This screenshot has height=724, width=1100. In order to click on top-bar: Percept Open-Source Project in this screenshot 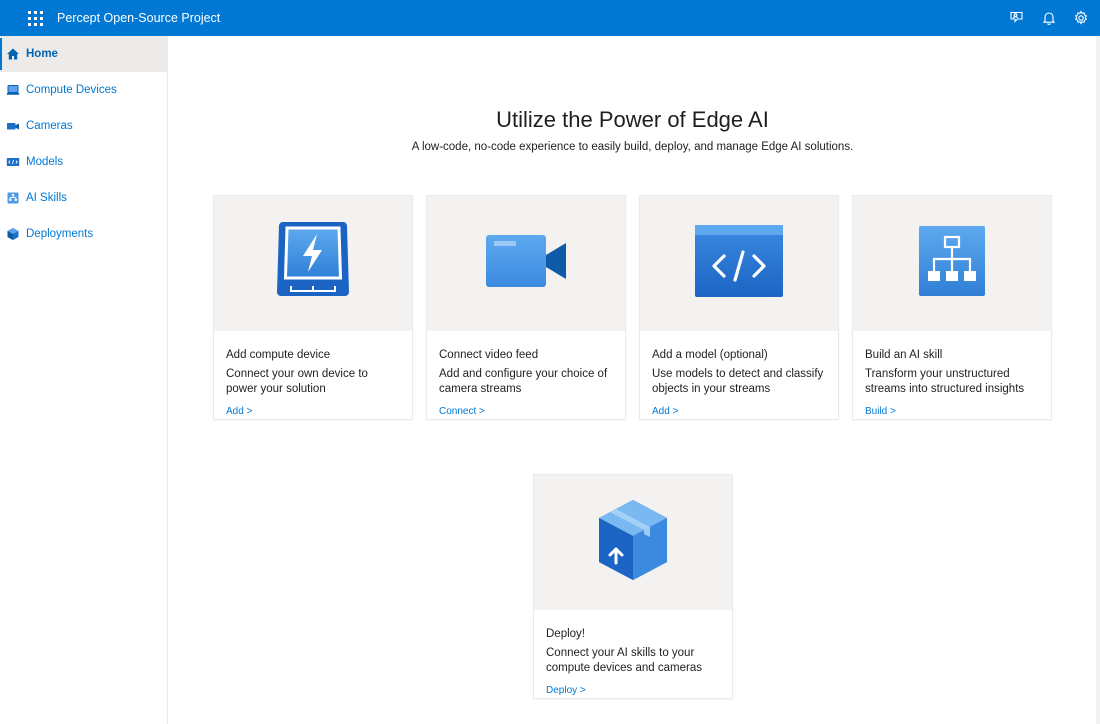, I will do `click(550, 18)`.